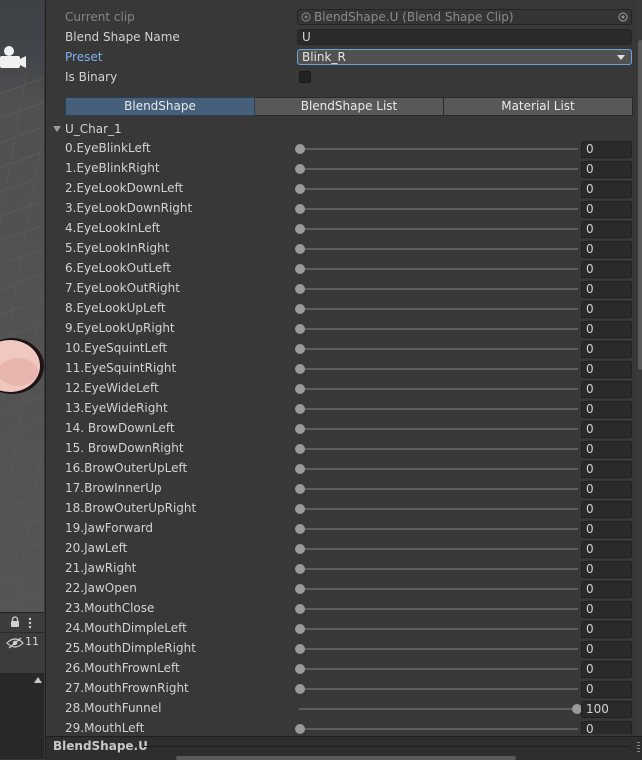 This screenshot has height=760, width=642. Describe the element at coordinates (464, 57) in the screenshot. I see `preset-dropdown: Blink_R` at that location.